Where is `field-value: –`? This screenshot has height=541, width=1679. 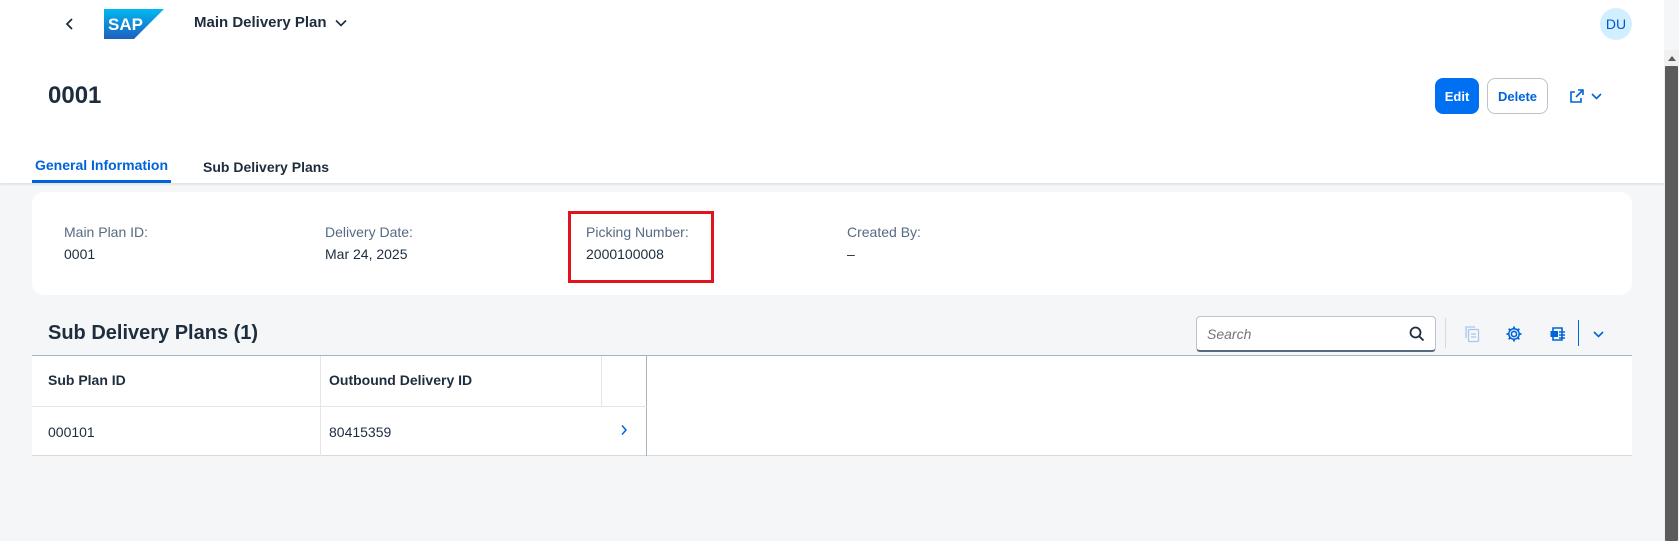
field-value: – is located at coordinates (851, 254).